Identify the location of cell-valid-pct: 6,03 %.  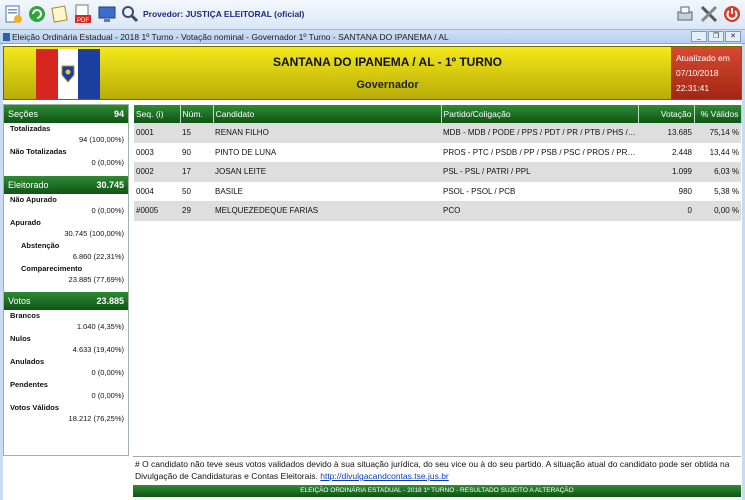
(717, 172).